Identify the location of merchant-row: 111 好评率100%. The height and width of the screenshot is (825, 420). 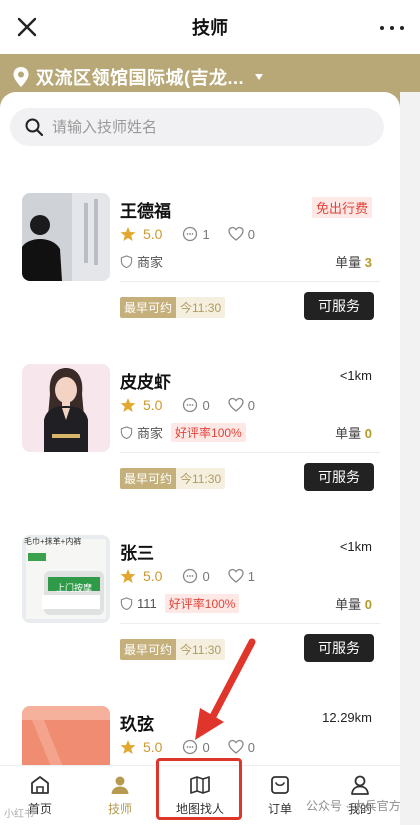
(180, 603).